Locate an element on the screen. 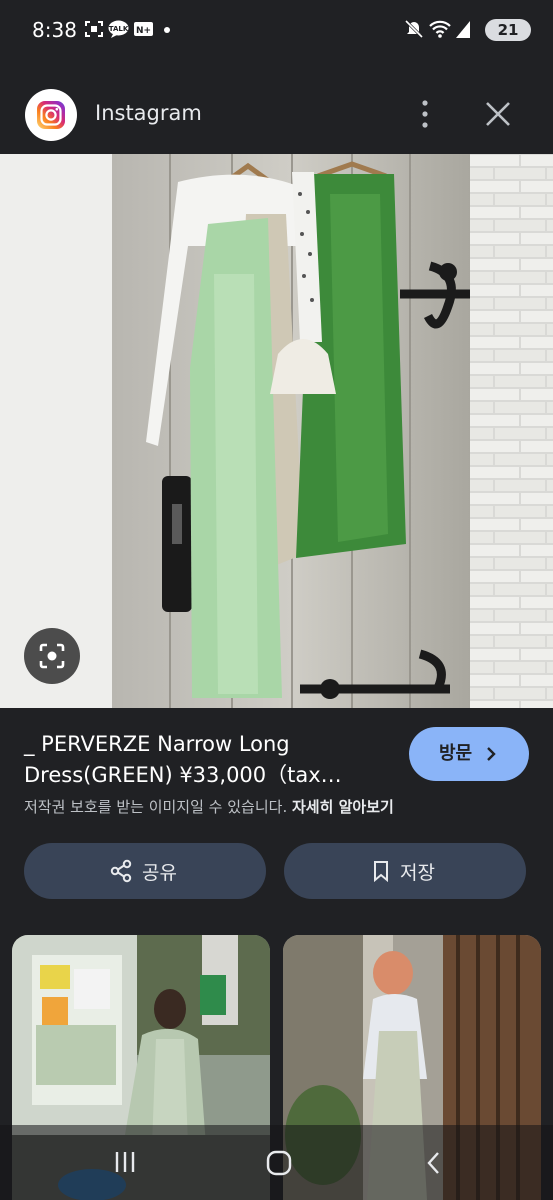 This screenshot has height=1200, width=553. visit-label: 방문 is located at coordinates (456, 753).